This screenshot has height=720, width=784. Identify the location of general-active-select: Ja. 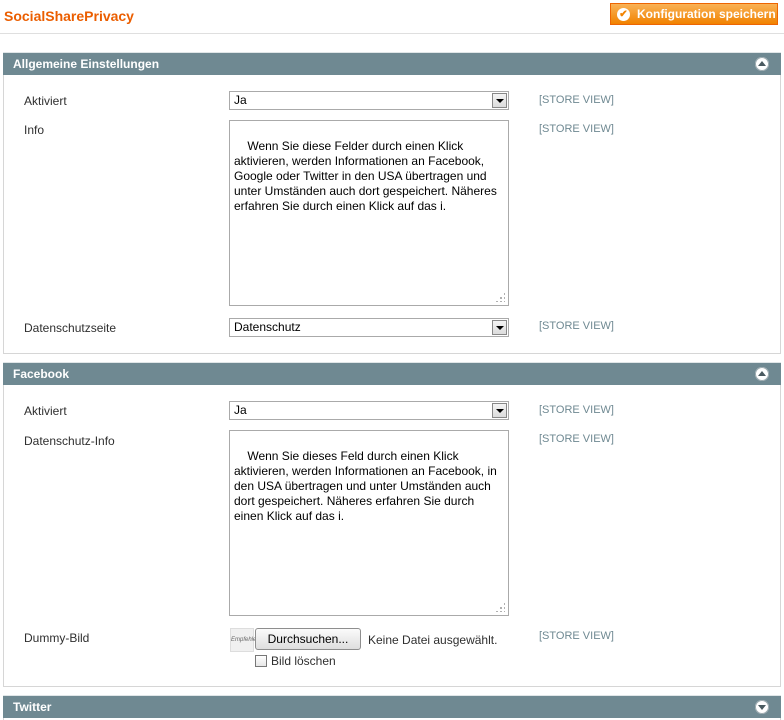
(369, 100).